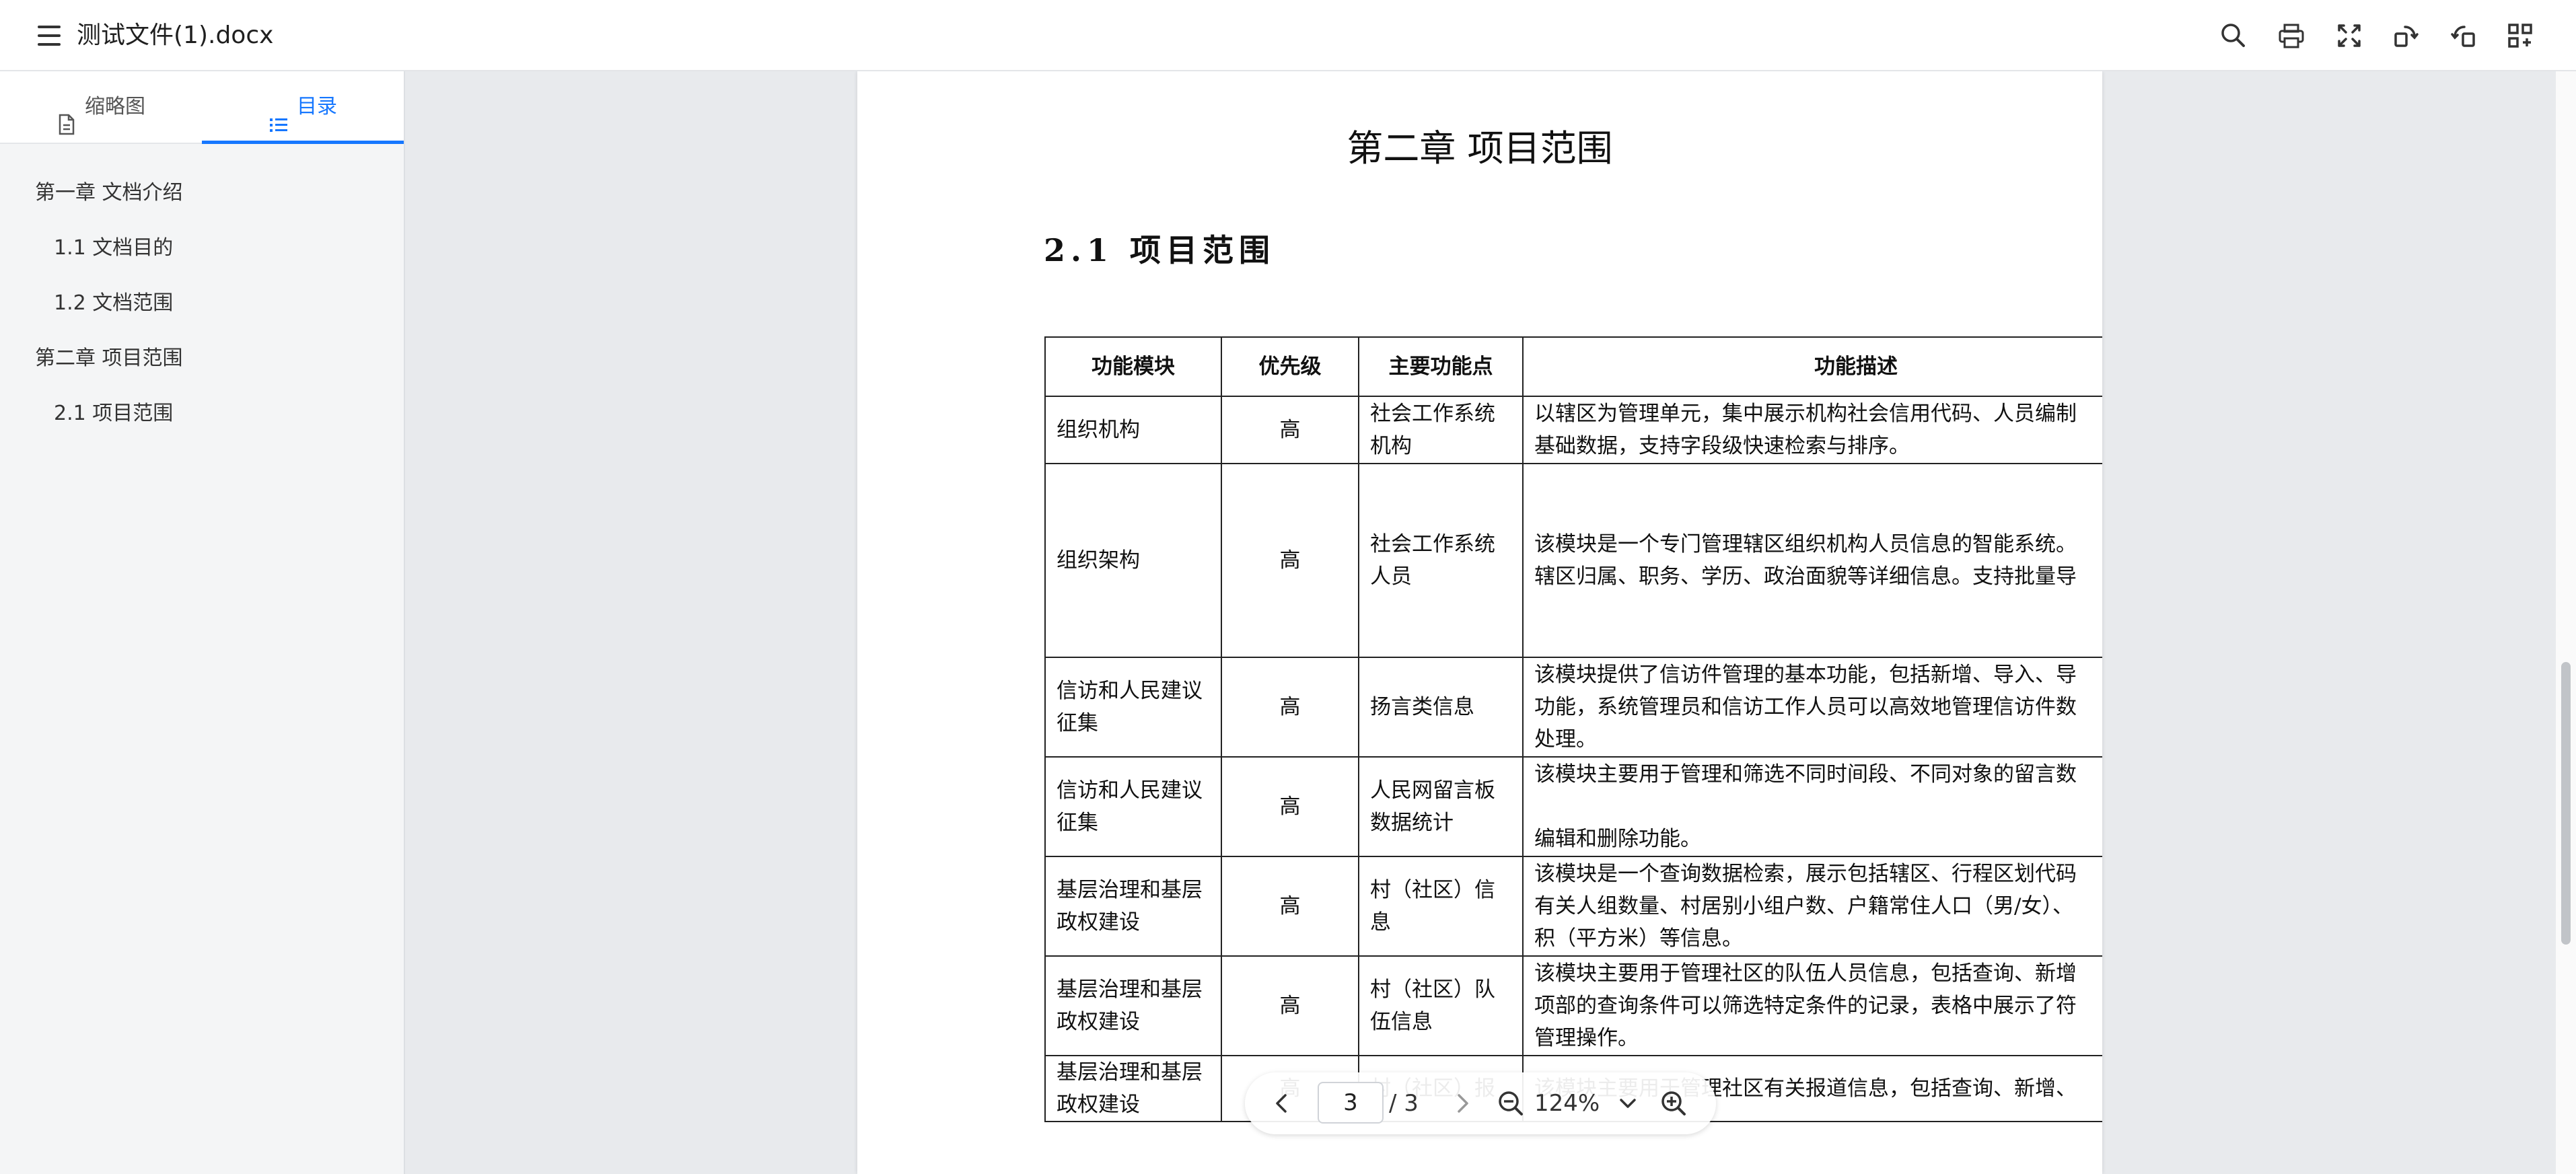 The height and width of the screenshot is (1174, 2576). What do you see at coordinates (1351, 1103) in the screenshot?
I see `page-number-input` at bounding box center [1351, 1103].